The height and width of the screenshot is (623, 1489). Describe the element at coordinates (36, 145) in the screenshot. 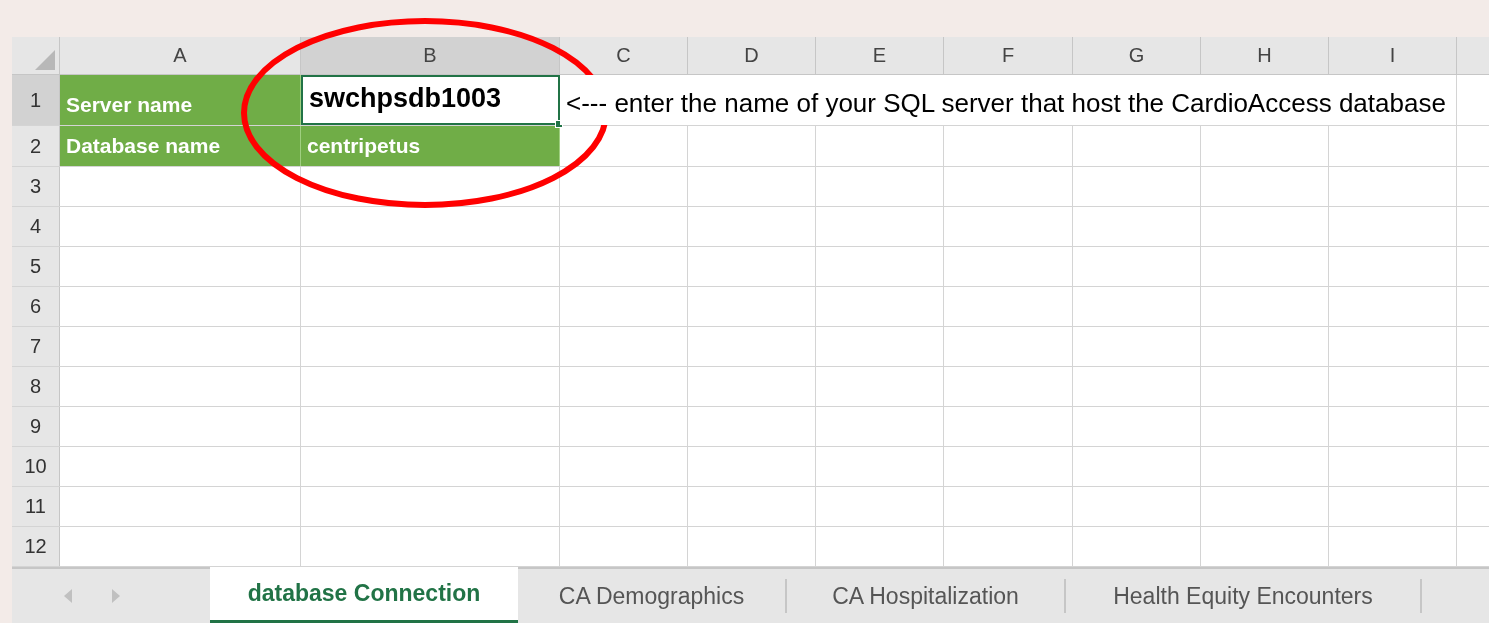

I see `row-header: 2` at that location.